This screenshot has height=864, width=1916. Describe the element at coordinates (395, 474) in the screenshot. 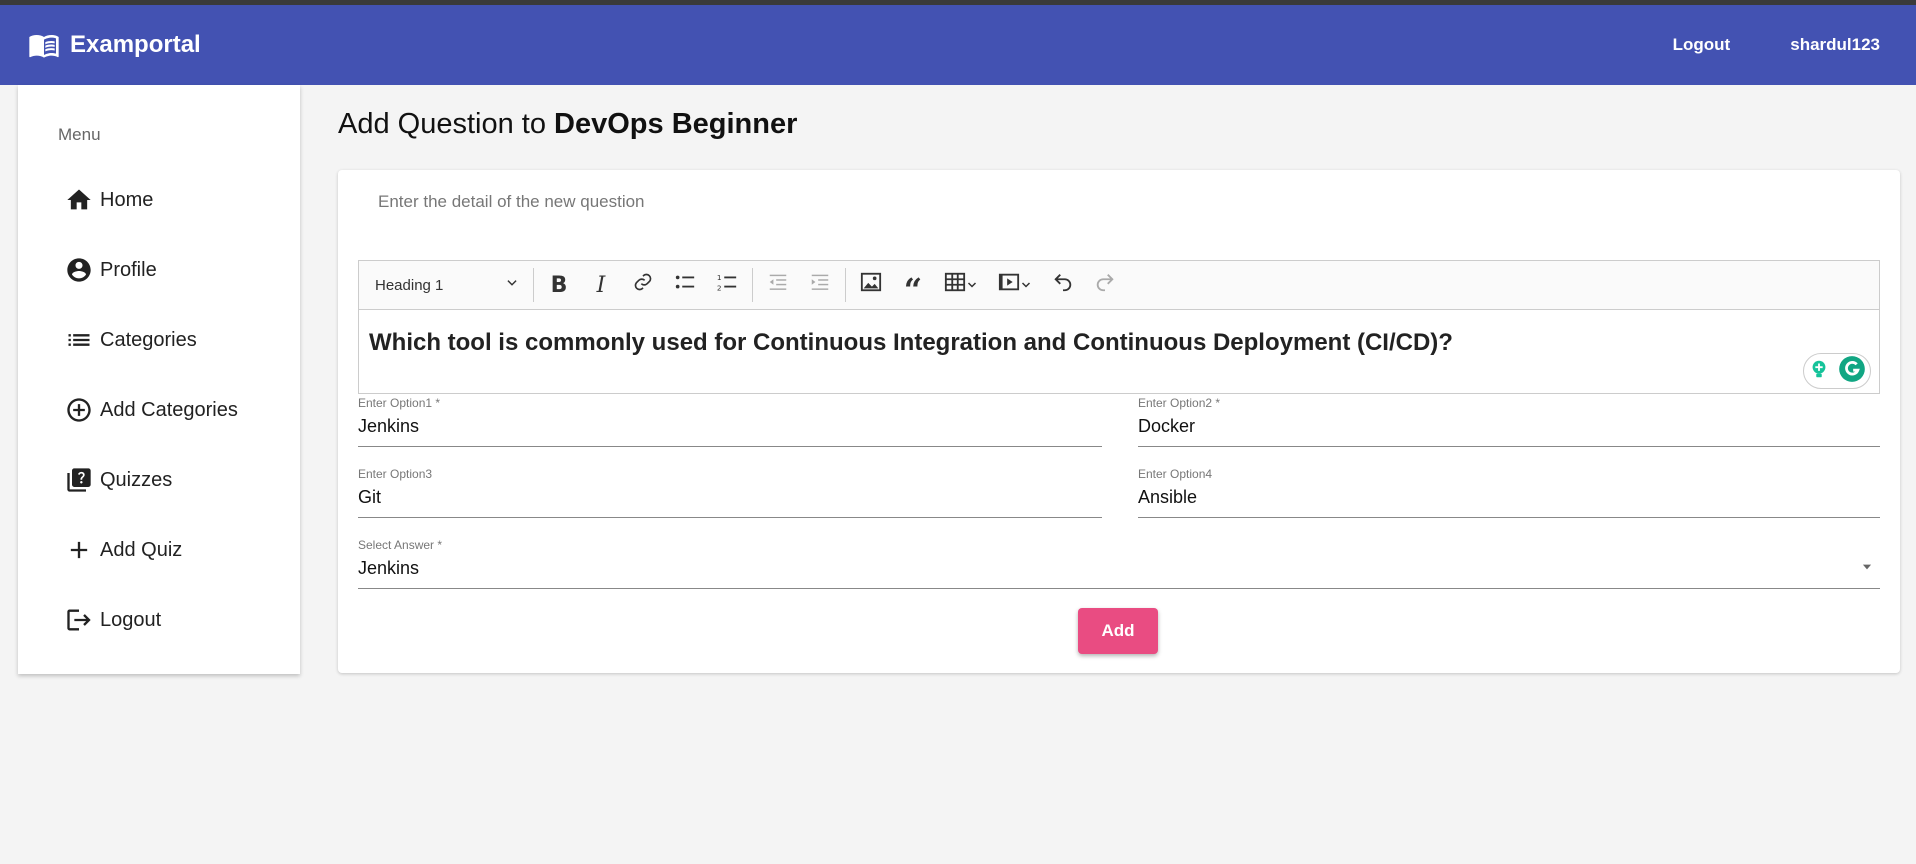

I see `option3-label: Enter Option3` at that location.